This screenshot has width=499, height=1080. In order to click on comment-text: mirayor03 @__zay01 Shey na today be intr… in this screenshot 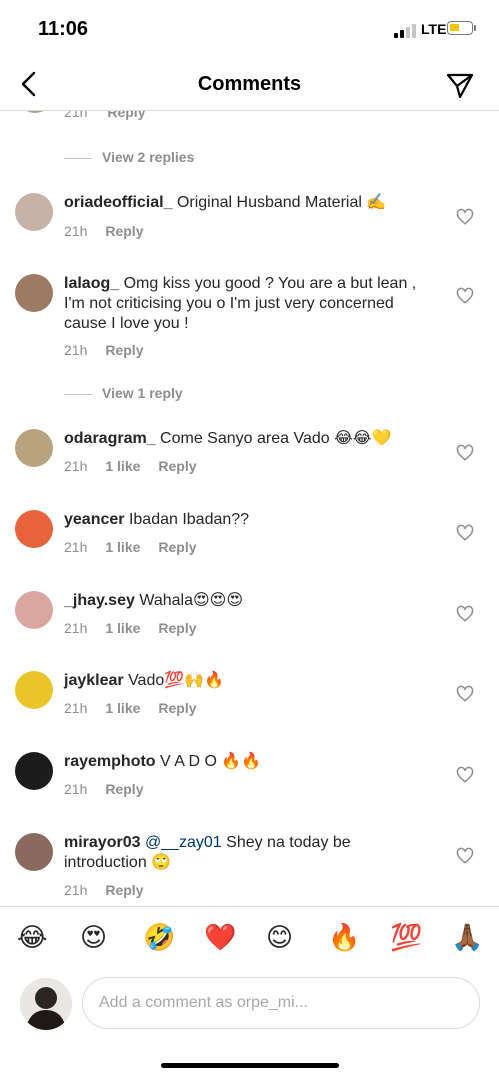, I will do `click(244, 853)`.